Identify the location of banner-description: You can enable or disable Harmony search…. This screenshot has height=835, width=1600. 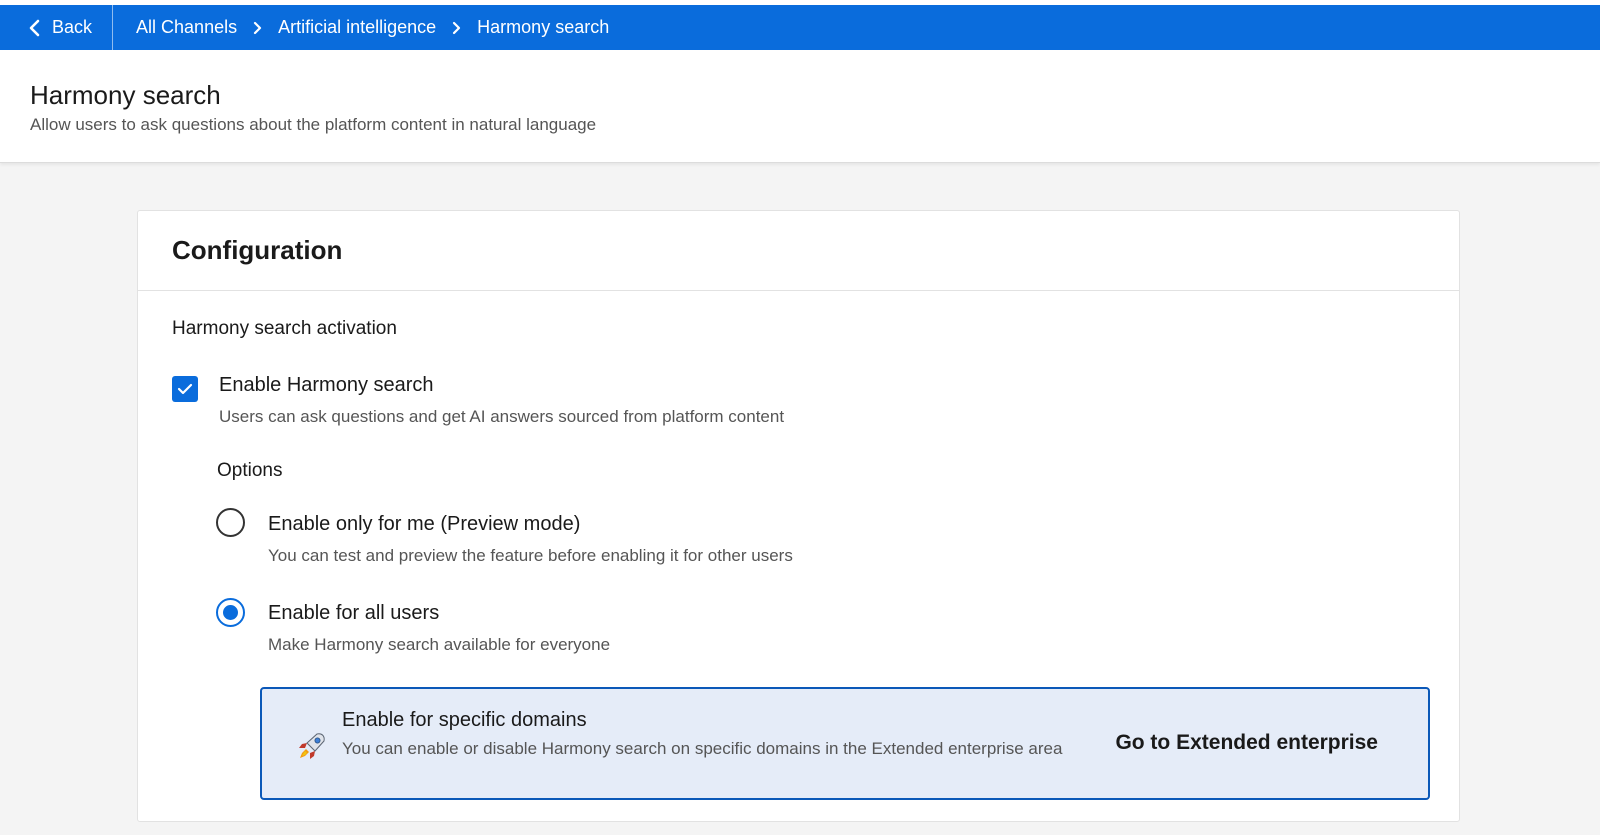
(702, 748).